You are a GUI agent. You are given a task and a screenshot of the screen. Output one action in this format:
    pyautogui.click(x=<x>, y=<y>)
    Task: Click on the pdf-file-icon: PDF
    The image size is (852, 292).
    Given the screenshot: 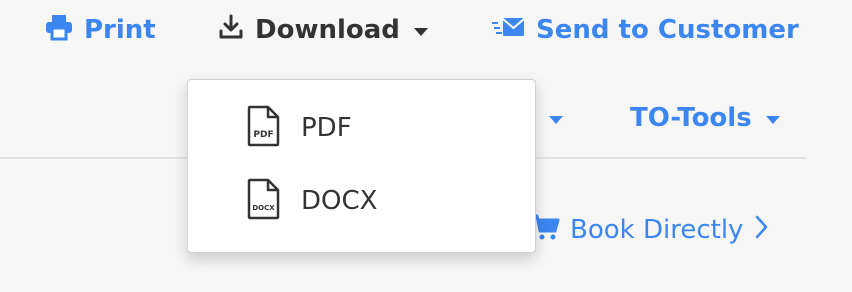 What is the action you would take?
    pyautogui.click(x=264, y=128)
    